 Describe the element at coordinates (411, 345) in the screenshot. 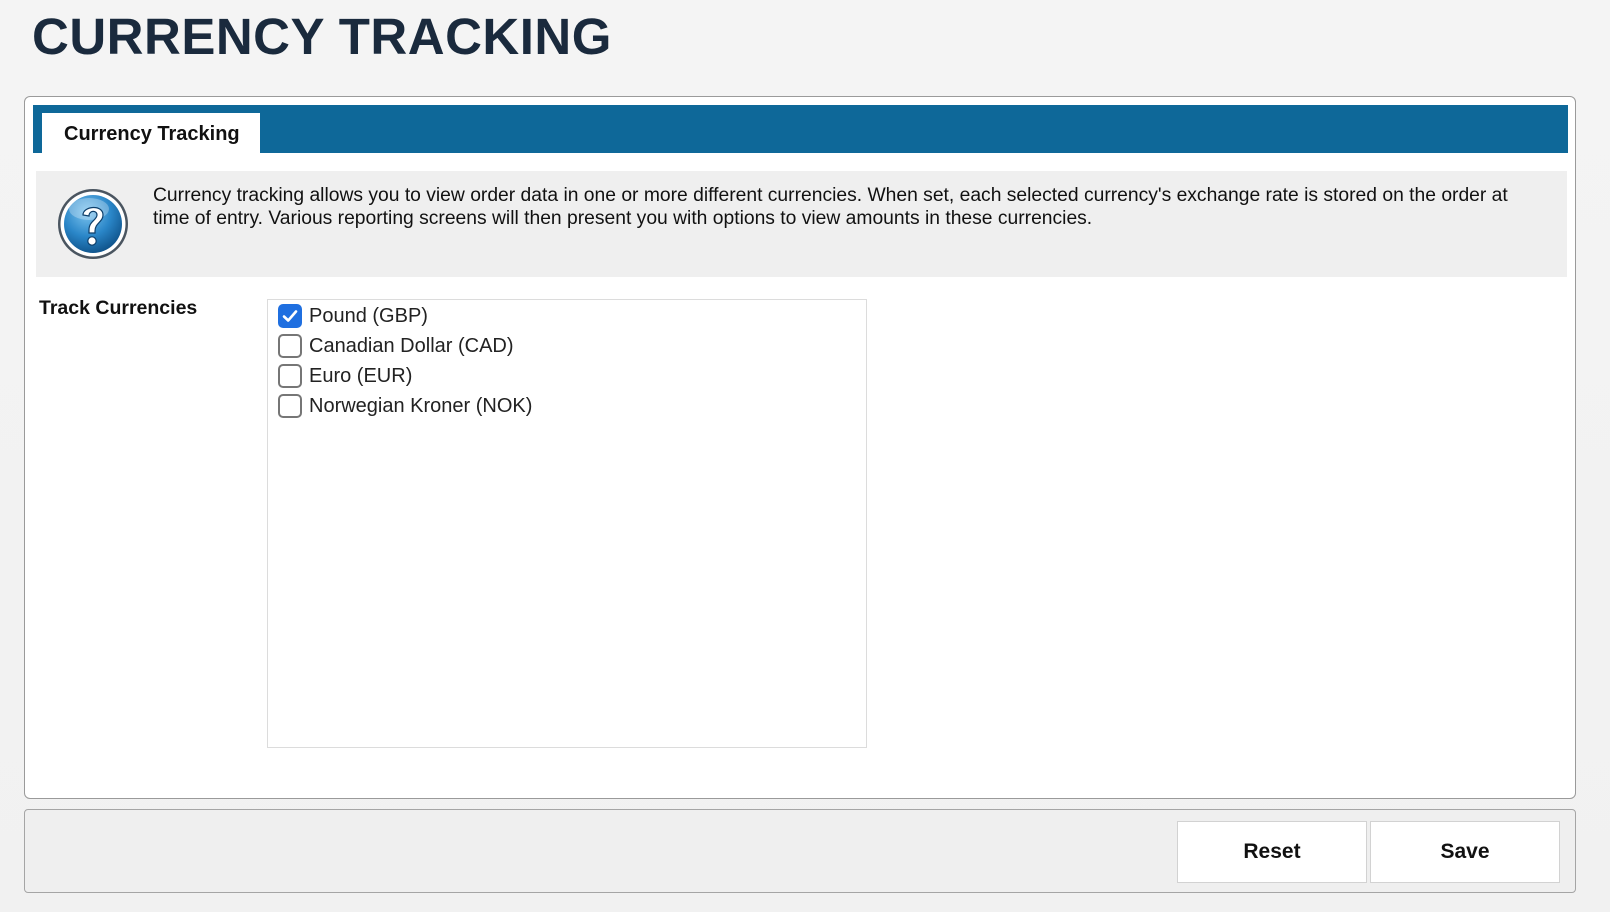

I see `currency-label: Canadian Dollar (CAD)` at that location.